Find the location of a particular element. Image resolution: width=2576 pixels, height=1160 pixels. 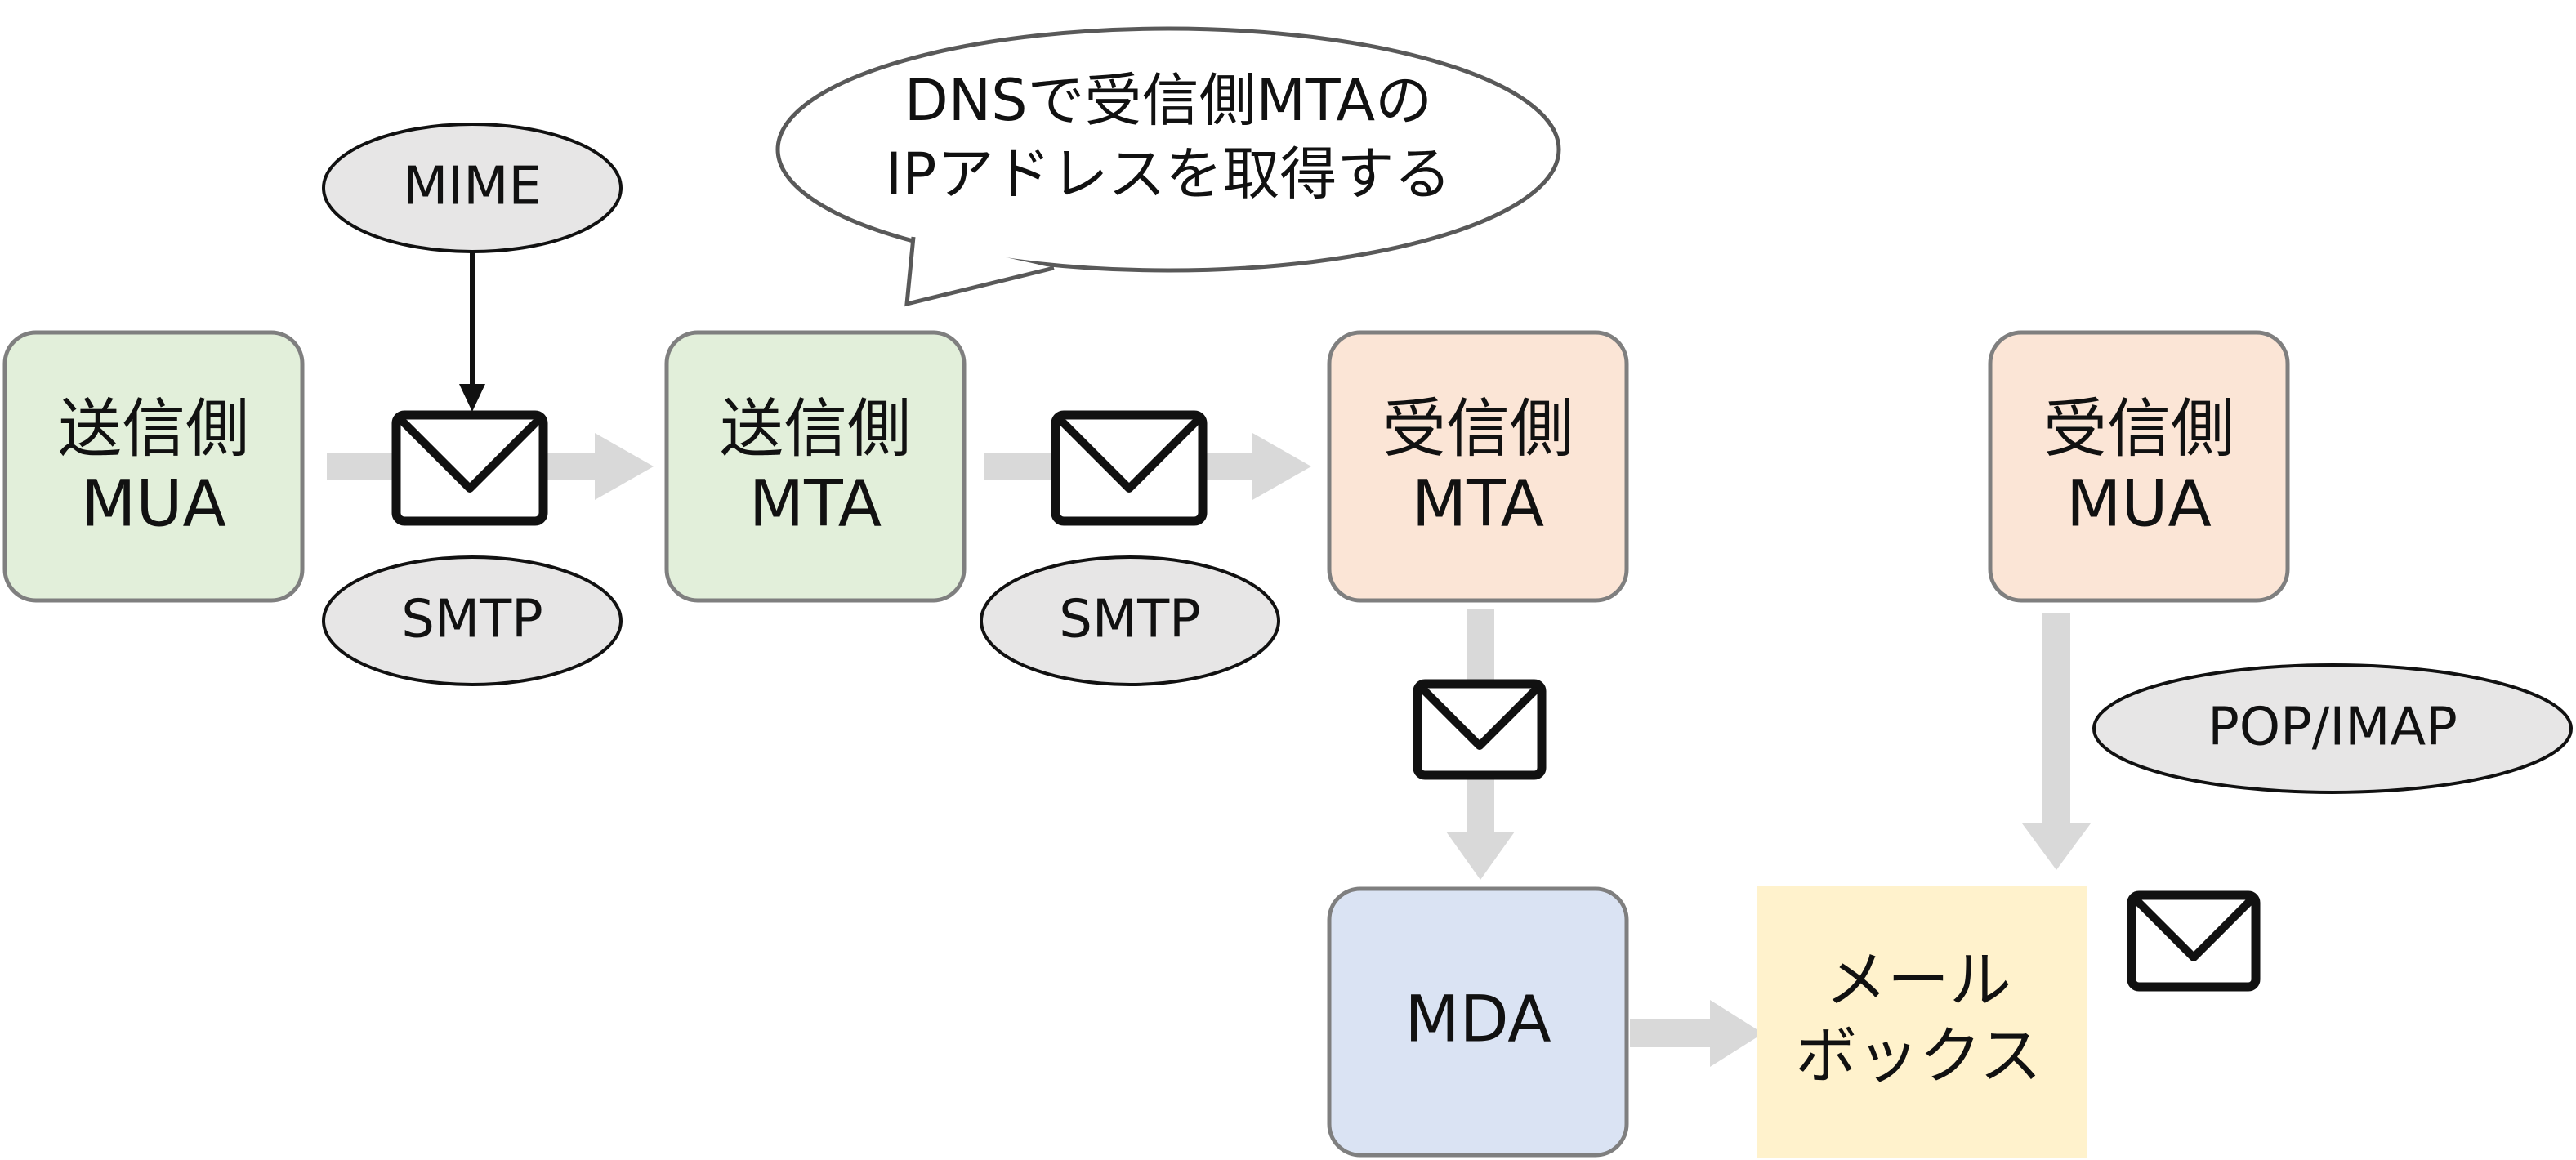

callout-line-2: IPアドレスを取得する is located at coordinates (1169, 174).